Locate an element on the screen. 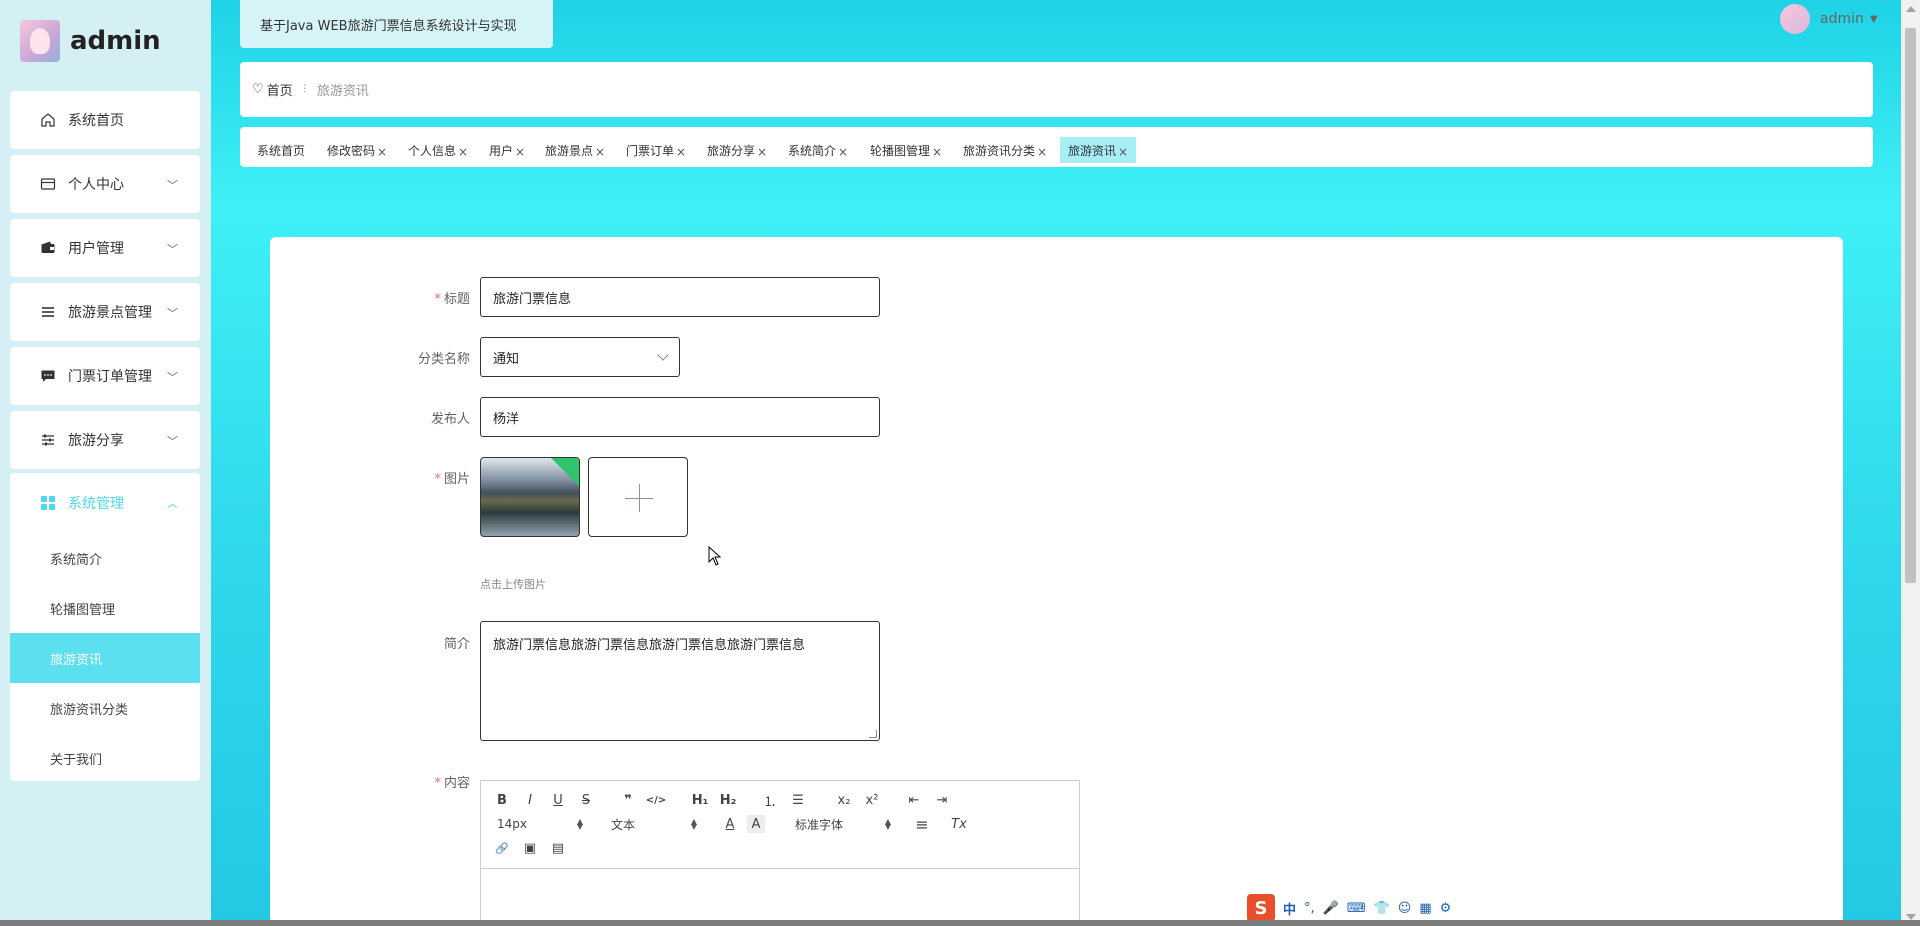 This screenshot has width=1920, height=926. subscript-button: x₂ is located at coordinates (844, 800).